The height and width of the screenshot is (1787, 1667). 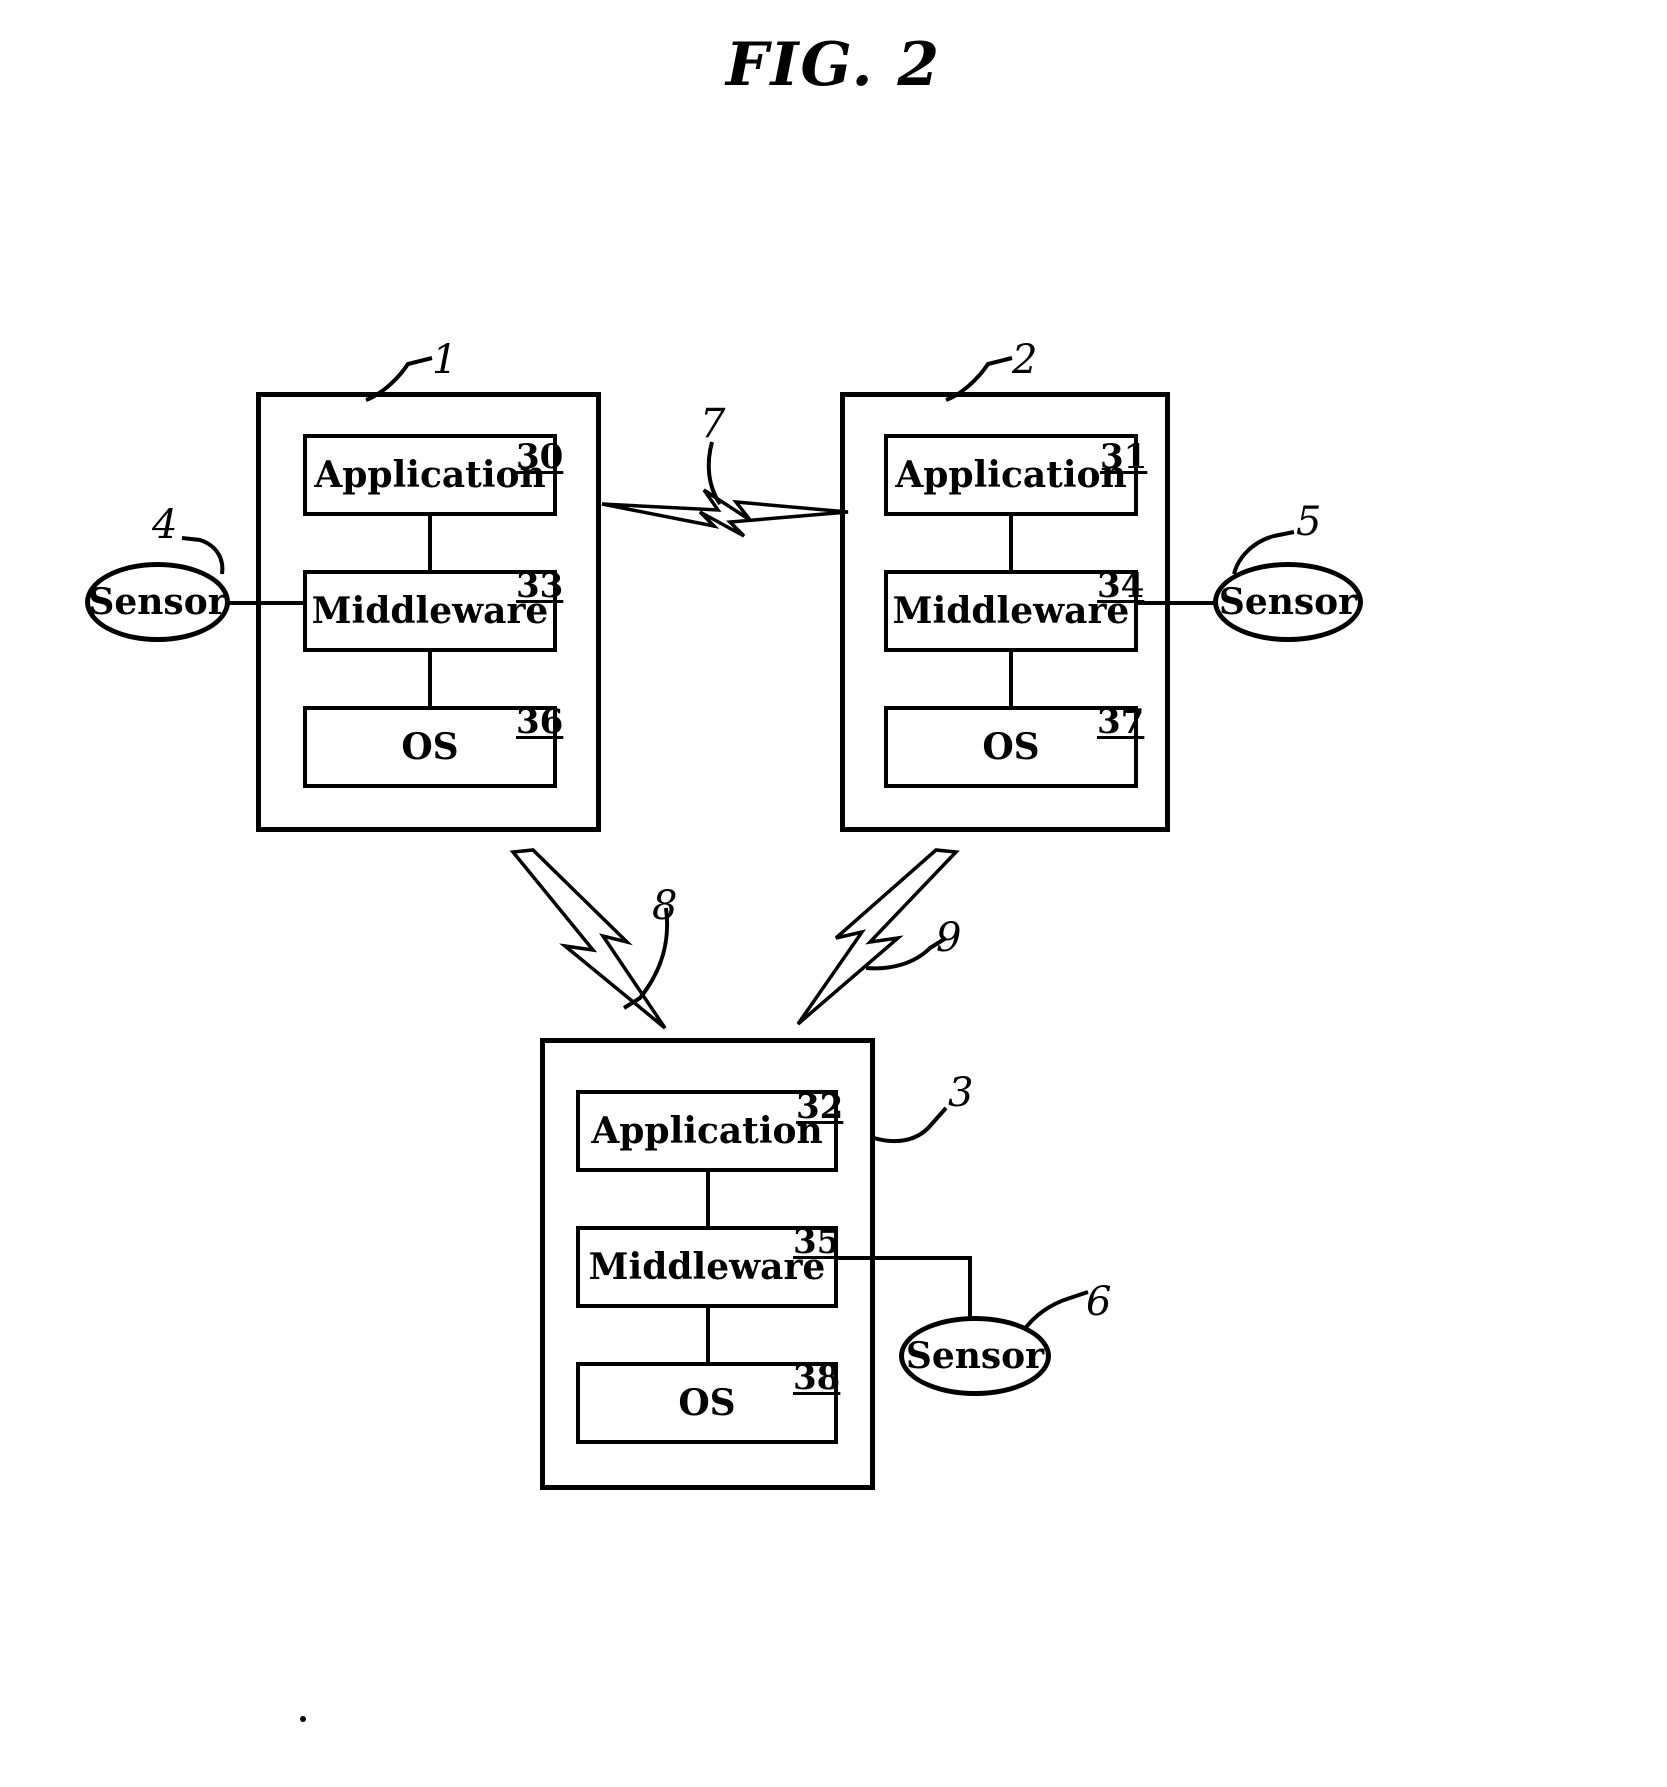 What do you see at coordinates (1309, 522) in the screenshot?
I see `sensor-5-ref-number: 5` at bounding box center [1309, 522].